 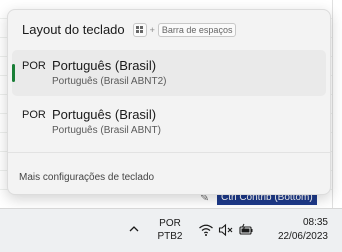 What do you see at coordinates (129, 29) in the screenshot?
I see `flyout-header: Layout do teclado + Barra de espaços` at bounding box center [129, 29].